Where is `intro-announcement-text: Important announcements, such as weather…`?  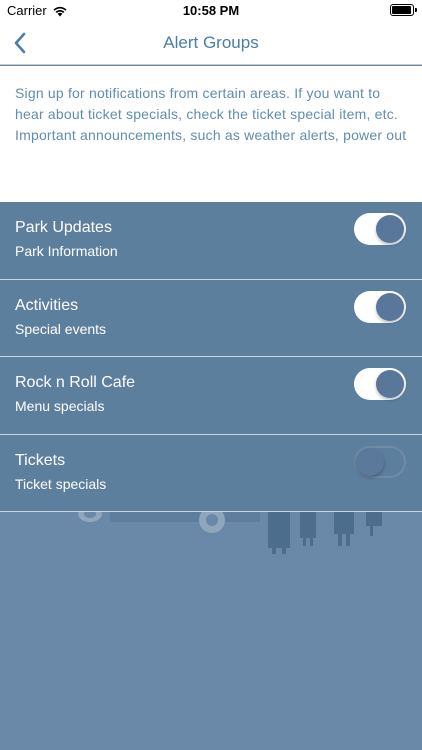 intro-announcement-text: Important announcements, such as weather… is located at coordinates (211, 135).